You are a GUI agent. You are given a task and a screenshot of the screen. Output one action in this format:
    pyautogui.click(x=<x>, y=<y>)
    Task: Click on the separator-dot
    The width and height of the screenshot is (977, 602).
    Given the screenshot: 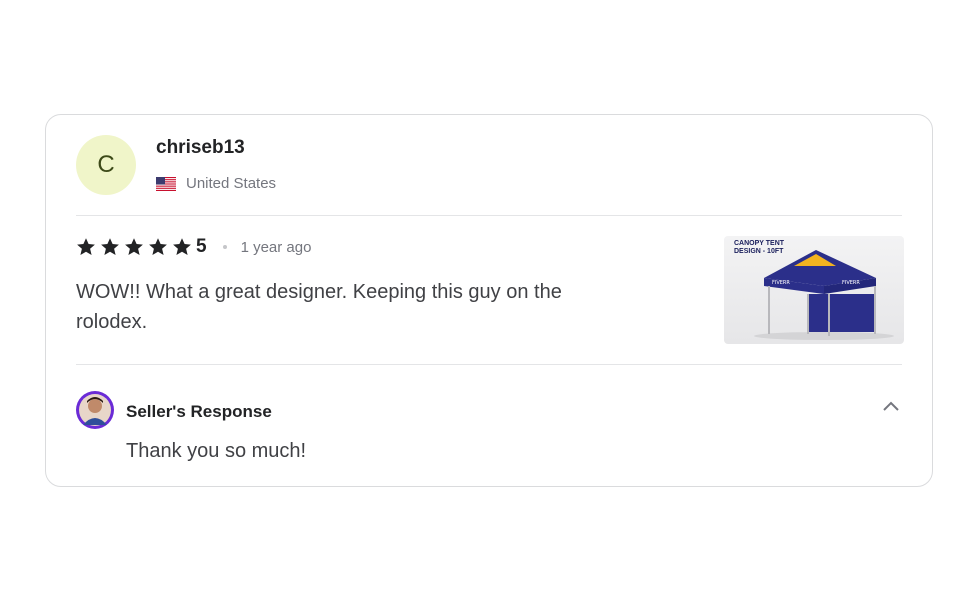 What is the action you would take?
    pyautogui.click(x=224, y=247)
    